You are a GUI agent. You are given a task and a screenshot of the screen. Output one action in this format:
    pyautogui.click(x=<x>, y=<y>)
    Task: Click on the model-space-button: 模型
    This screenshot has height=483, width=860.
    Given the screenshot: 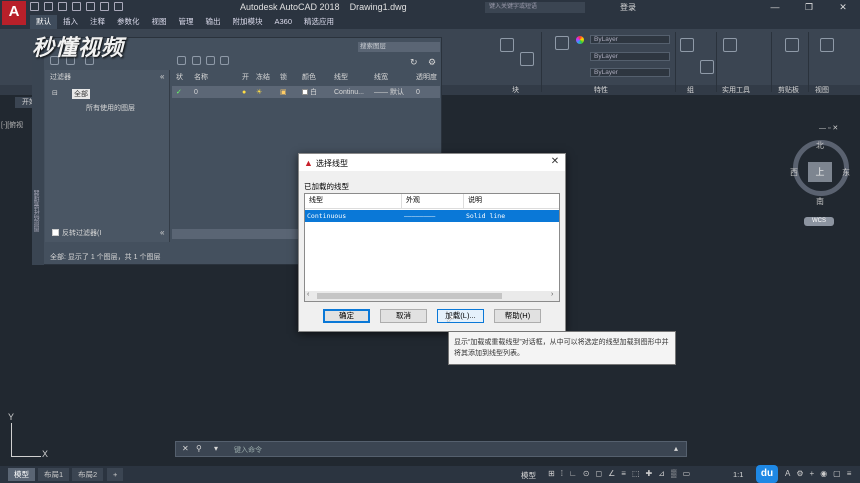 What is the action you would take?
    pyautogui.click(x=528, y=475)
    